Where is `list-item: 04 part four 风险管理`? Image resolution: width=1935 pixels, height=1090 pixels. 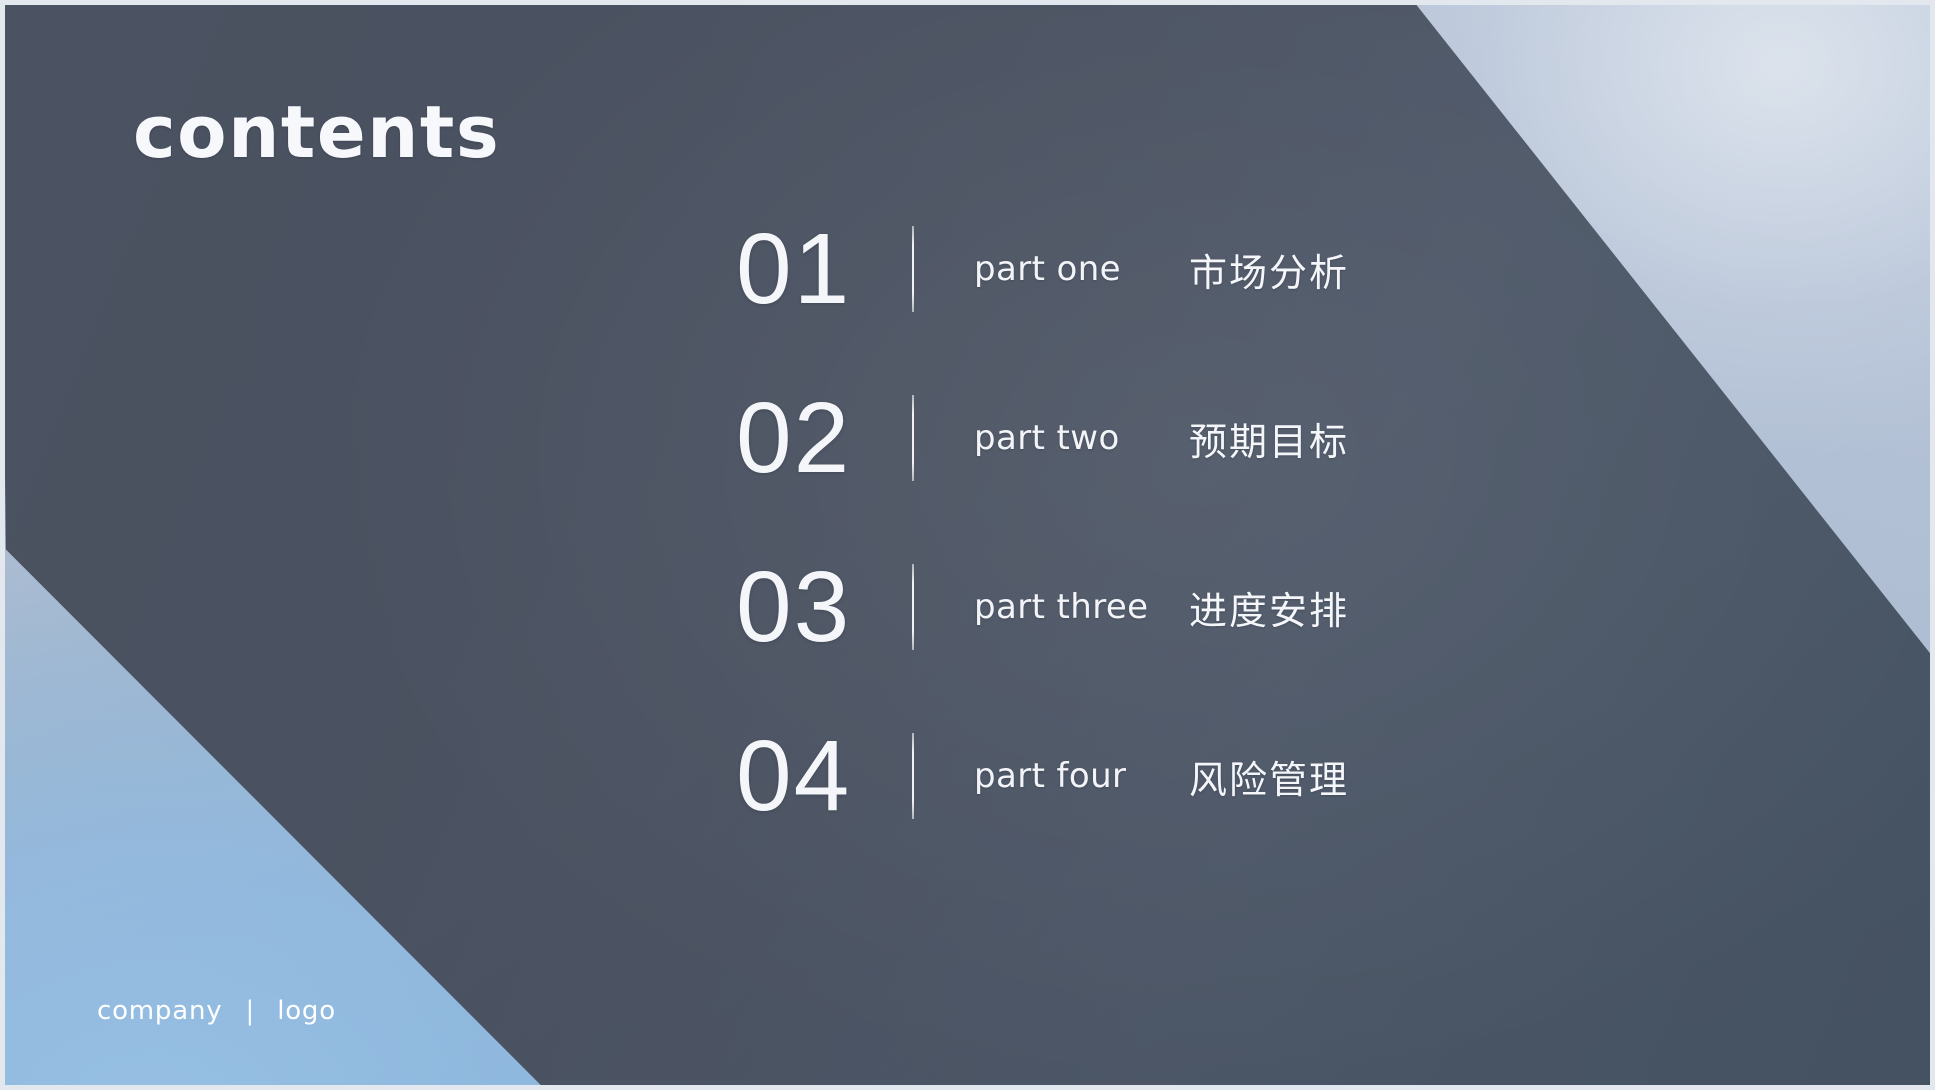 list-item: 04 part four 风险管理 is located at coordinates (1042, 776).